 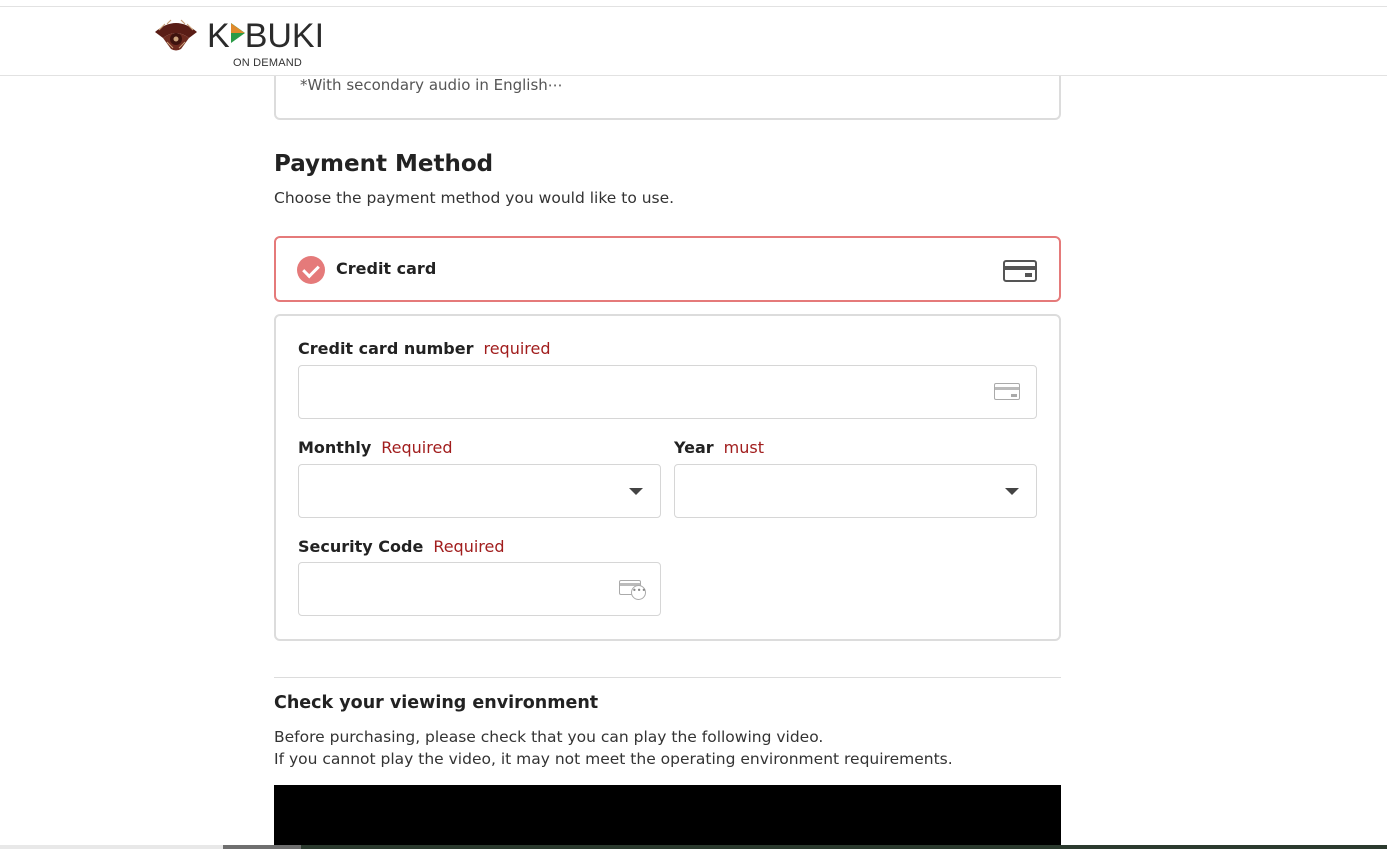 What do you see at coordinates (431, 85) in the screenshot?
I see `audio-note: *With secondary audio in English⋯` at bounding box center [431, 85].